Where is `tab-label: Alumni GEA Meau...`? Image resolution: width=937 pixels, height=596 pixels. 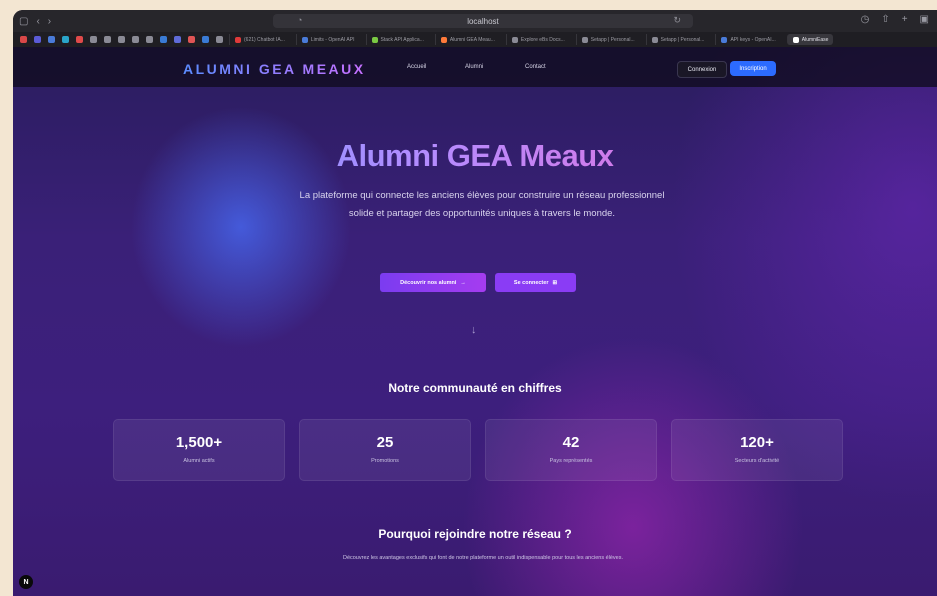 tab-label: Alumni GEA Meau... is located at coordinates (472, 39).